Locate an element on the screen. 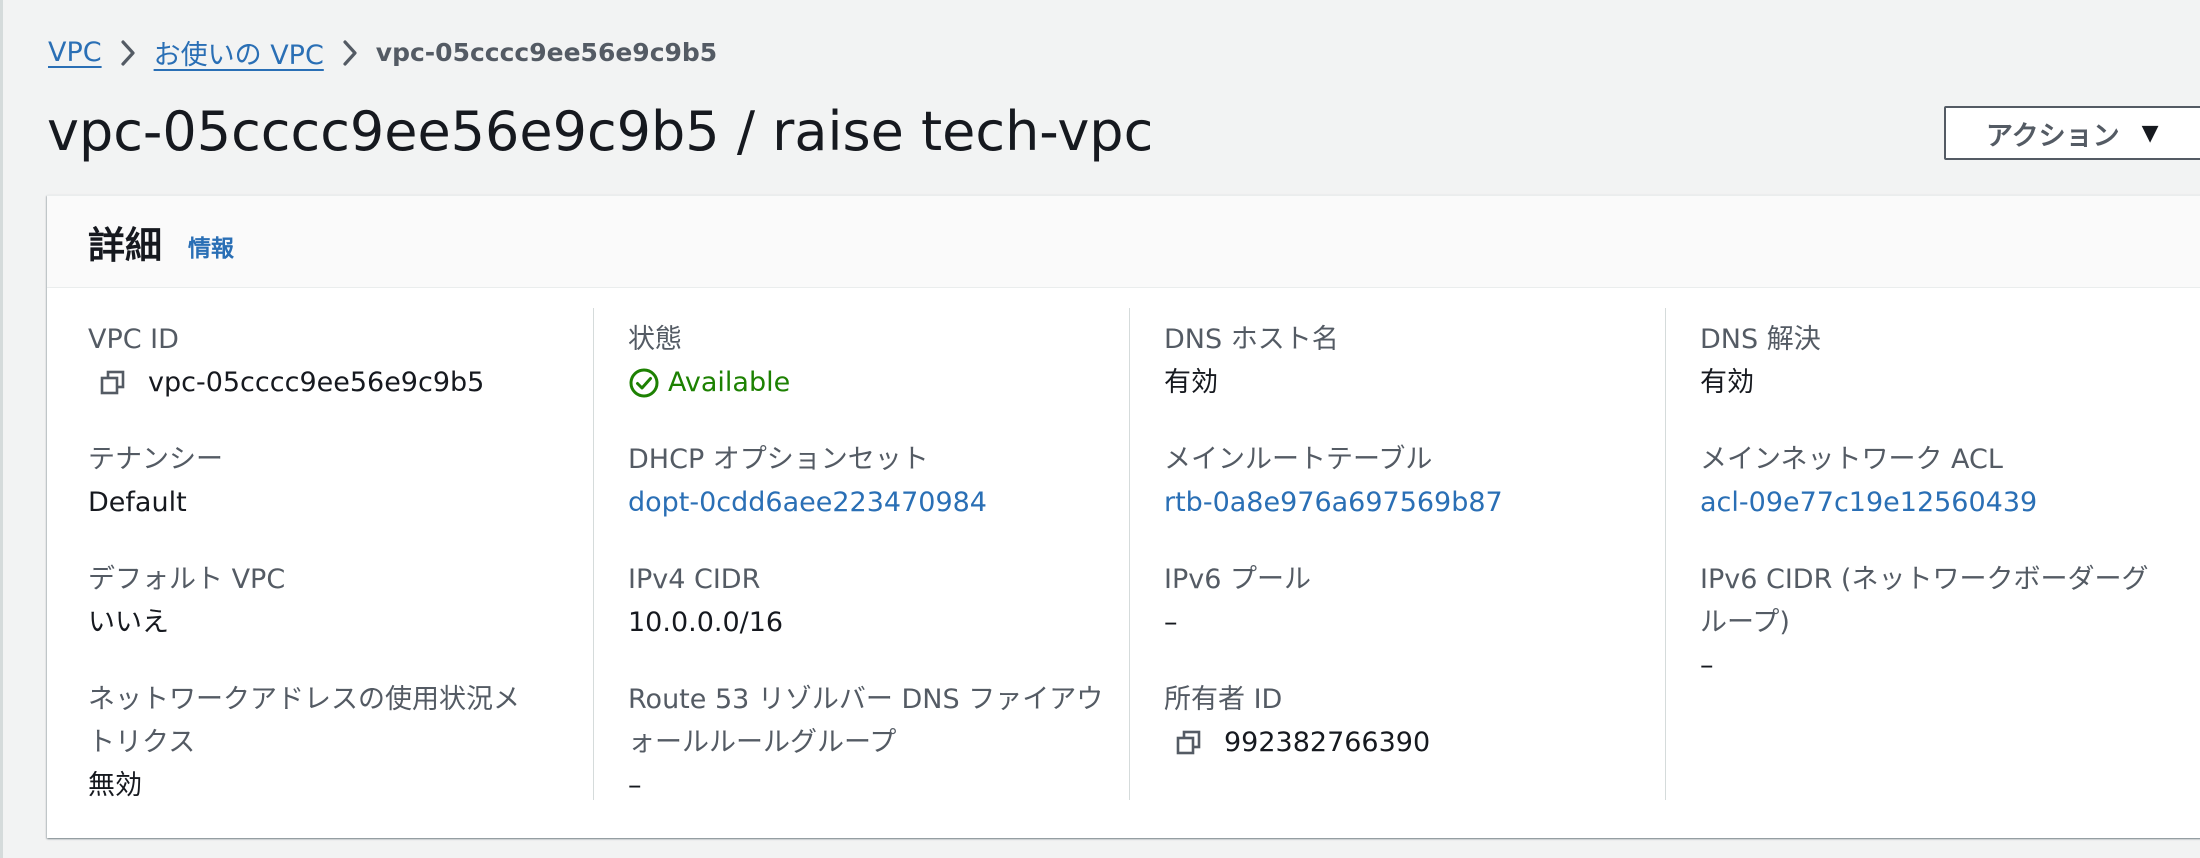 The image size is (2200, 858). field-value: 992382766390 is located at coordinates (1297, 742).